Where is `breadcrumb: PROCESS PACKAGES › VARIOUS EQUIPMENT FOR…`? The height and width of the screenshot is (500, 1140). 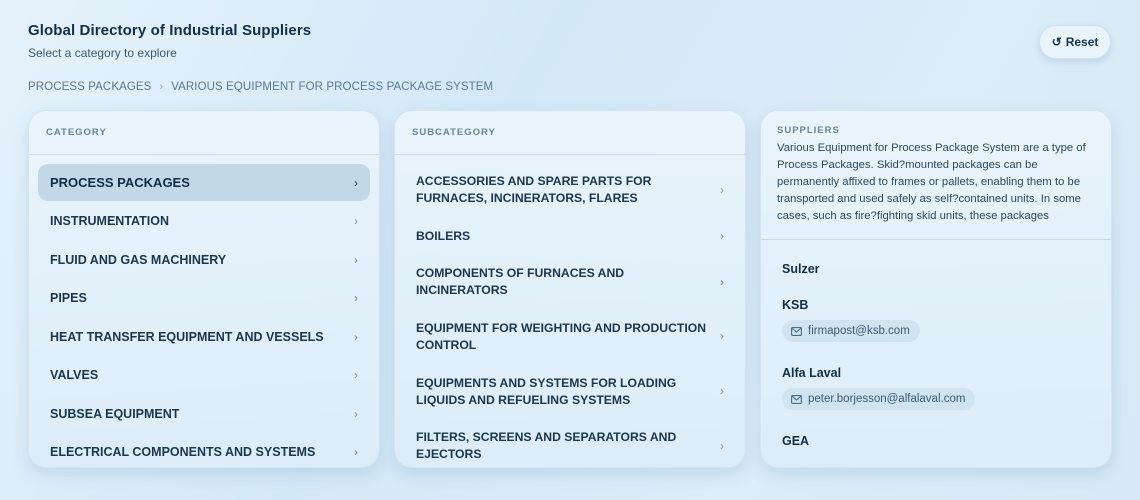 breadcrumb: PROCESS PACKAGES › VARIOUS EQUIPMENT FOR… is located at coordinates (260, 87).